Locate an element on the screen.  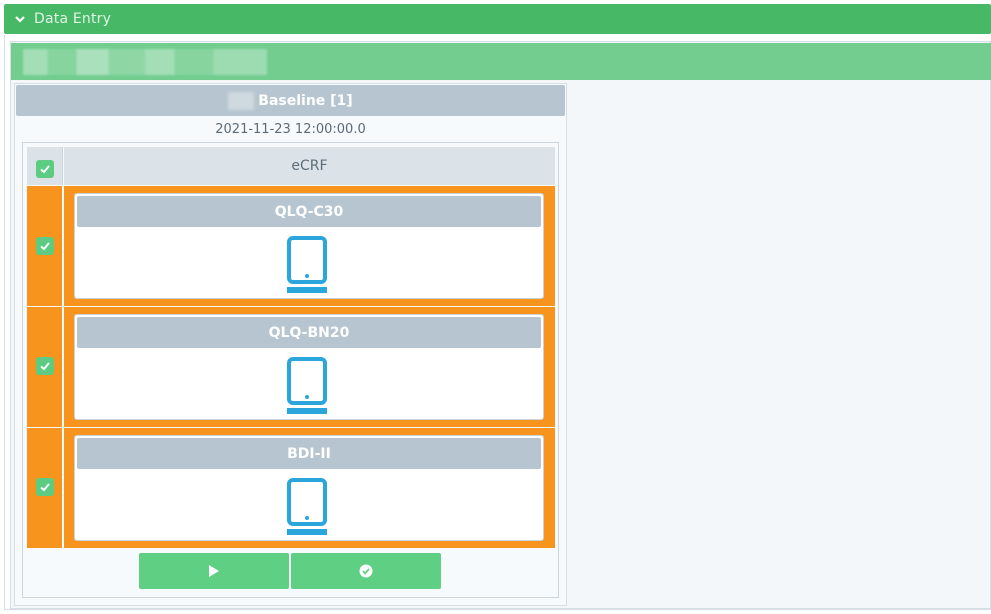
data-entry-header: Data Entry is located at coordinates (497, 19).